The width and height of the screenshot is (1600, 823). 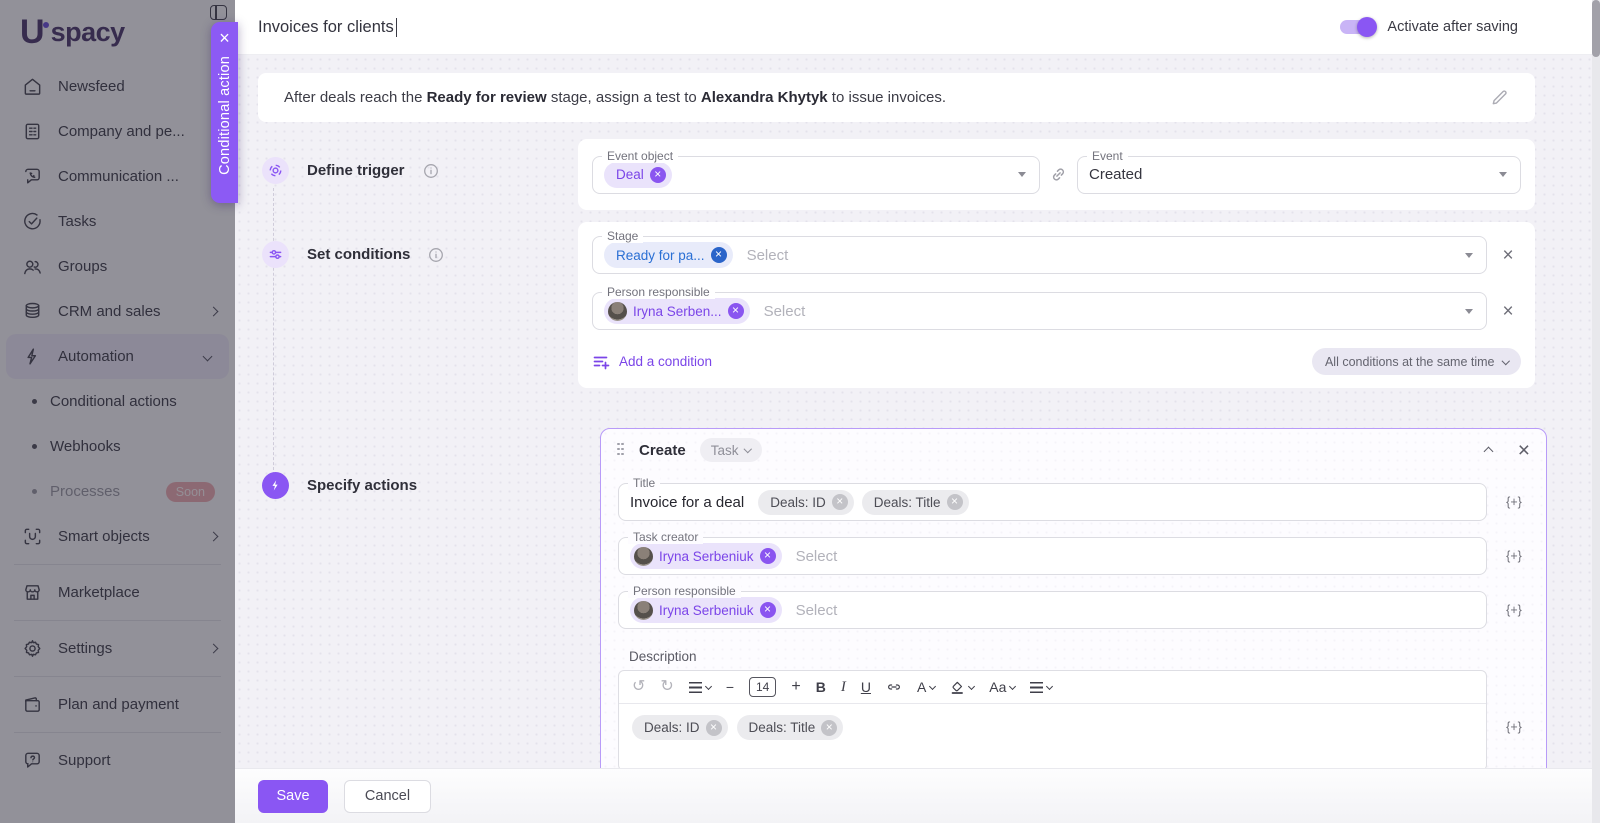 I want to click on activate-toggle, so click(x=1359, y=27).